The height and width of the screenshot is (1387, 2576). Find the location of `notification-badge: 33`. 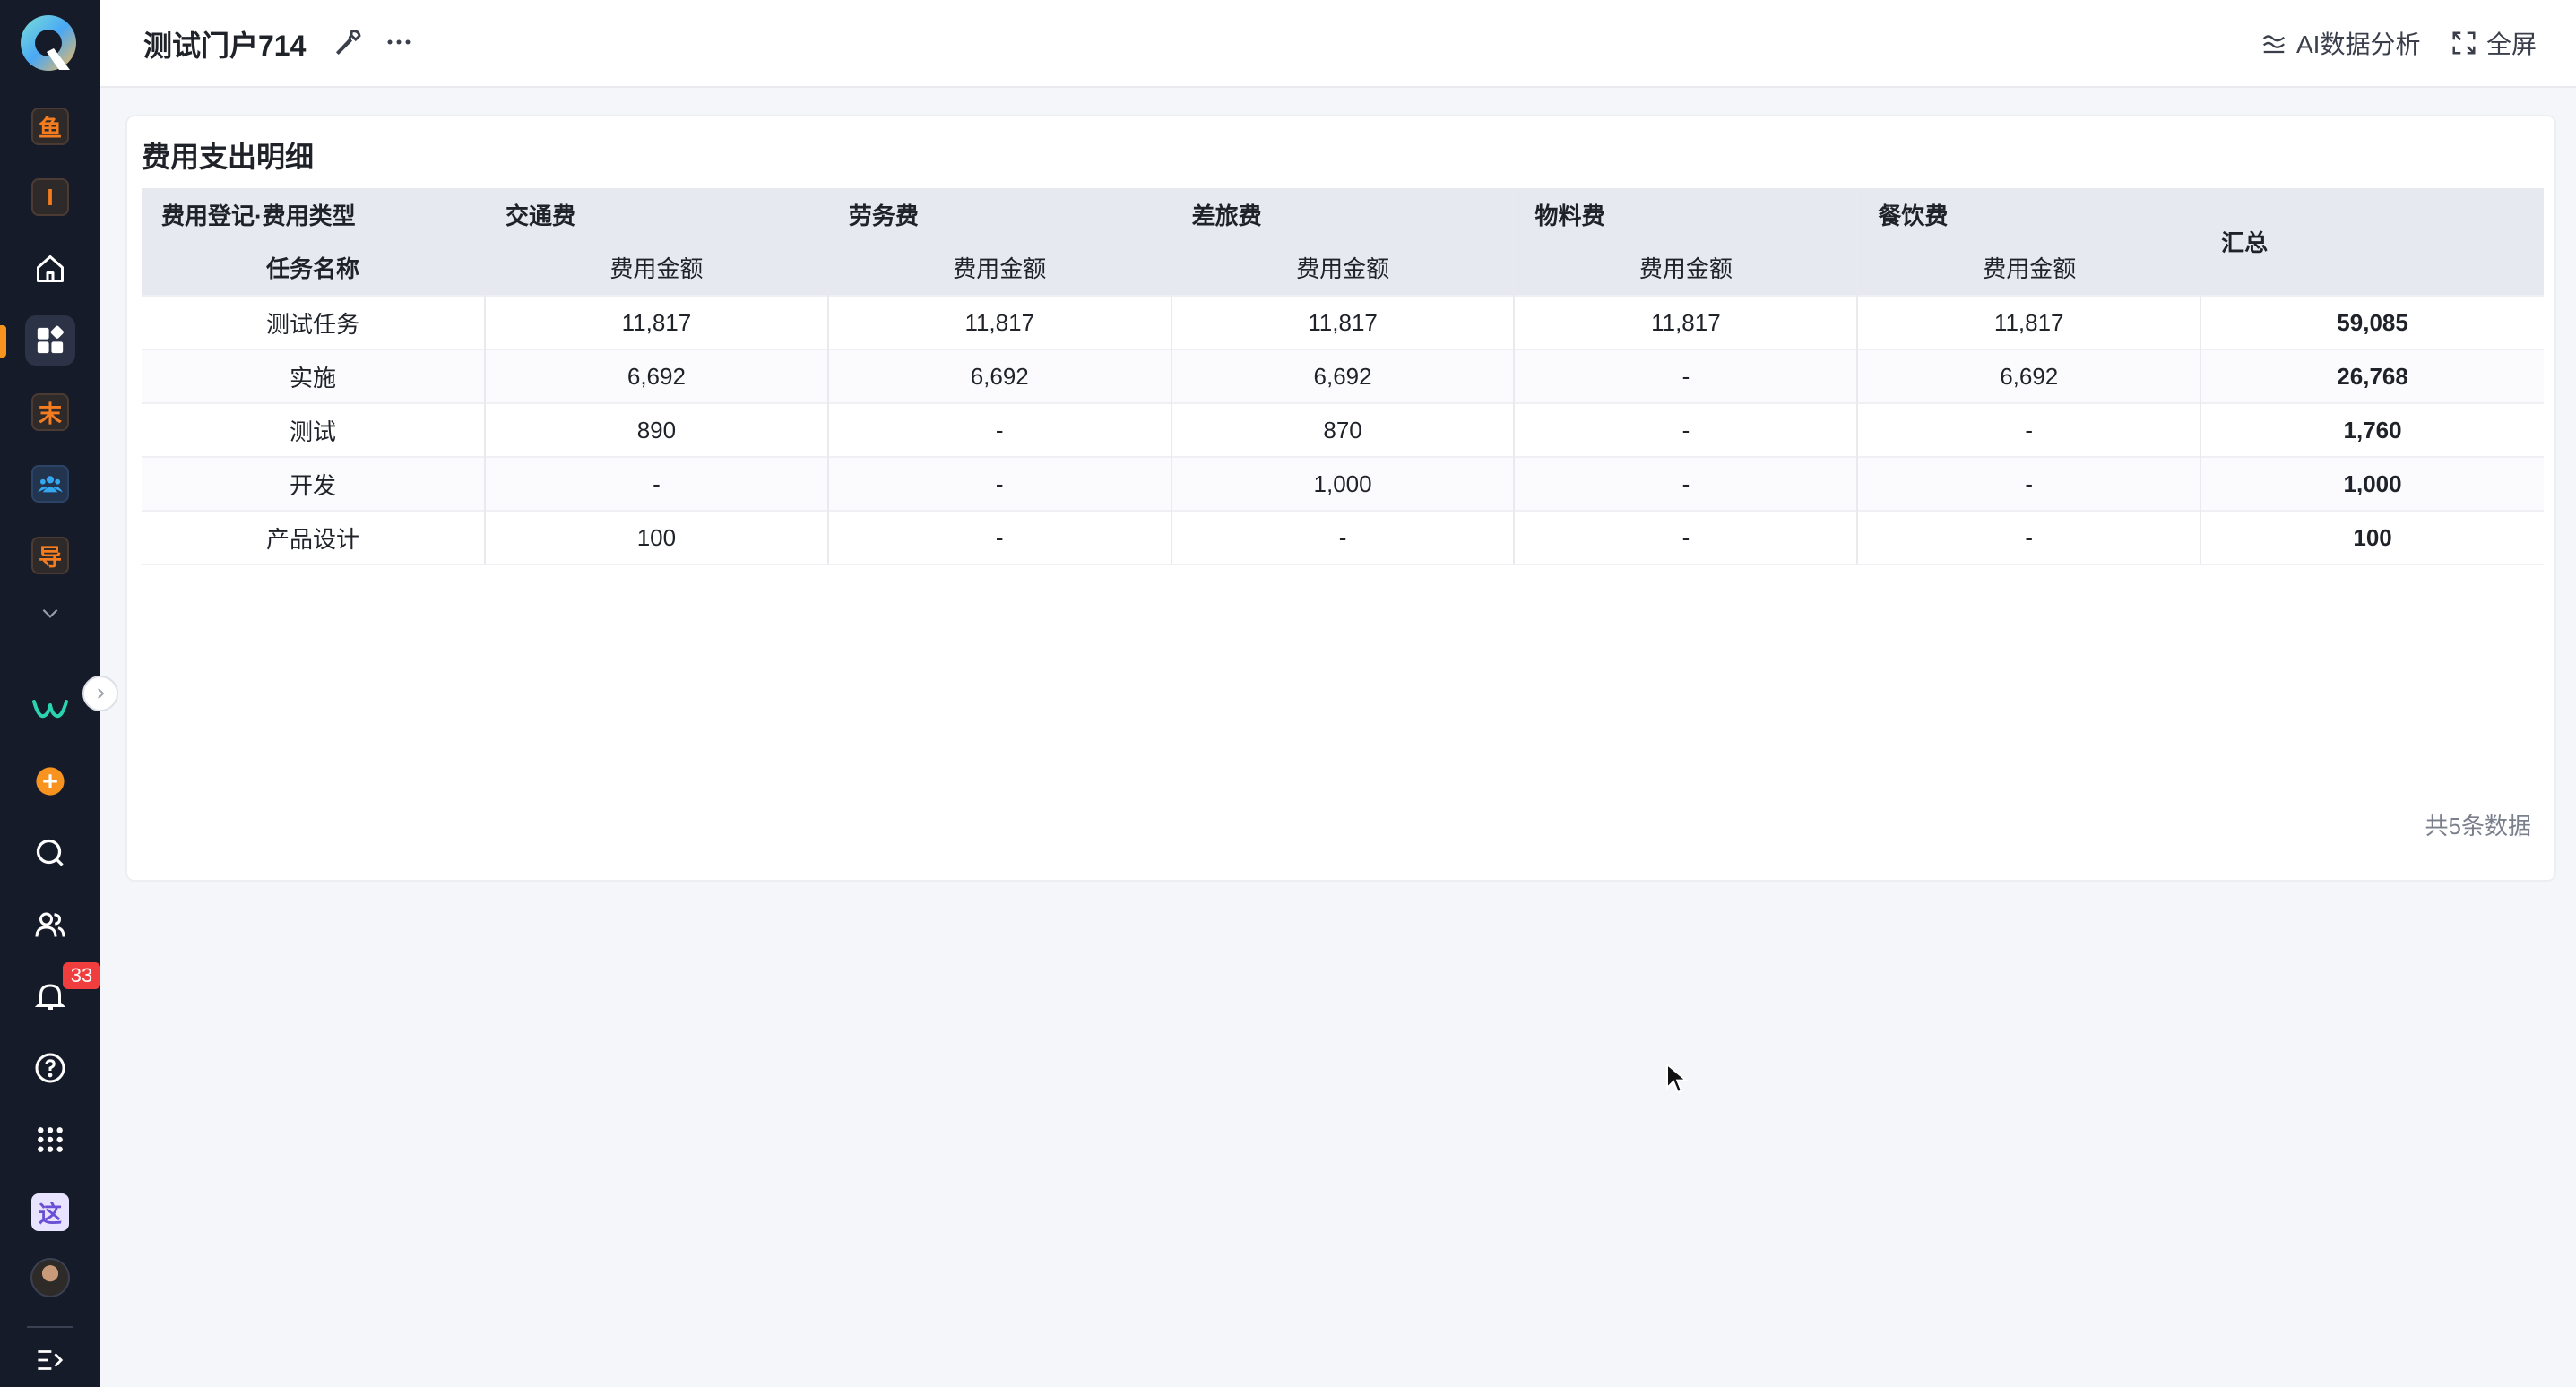

notification-badge: 33 is located at coordinates (81, 975).